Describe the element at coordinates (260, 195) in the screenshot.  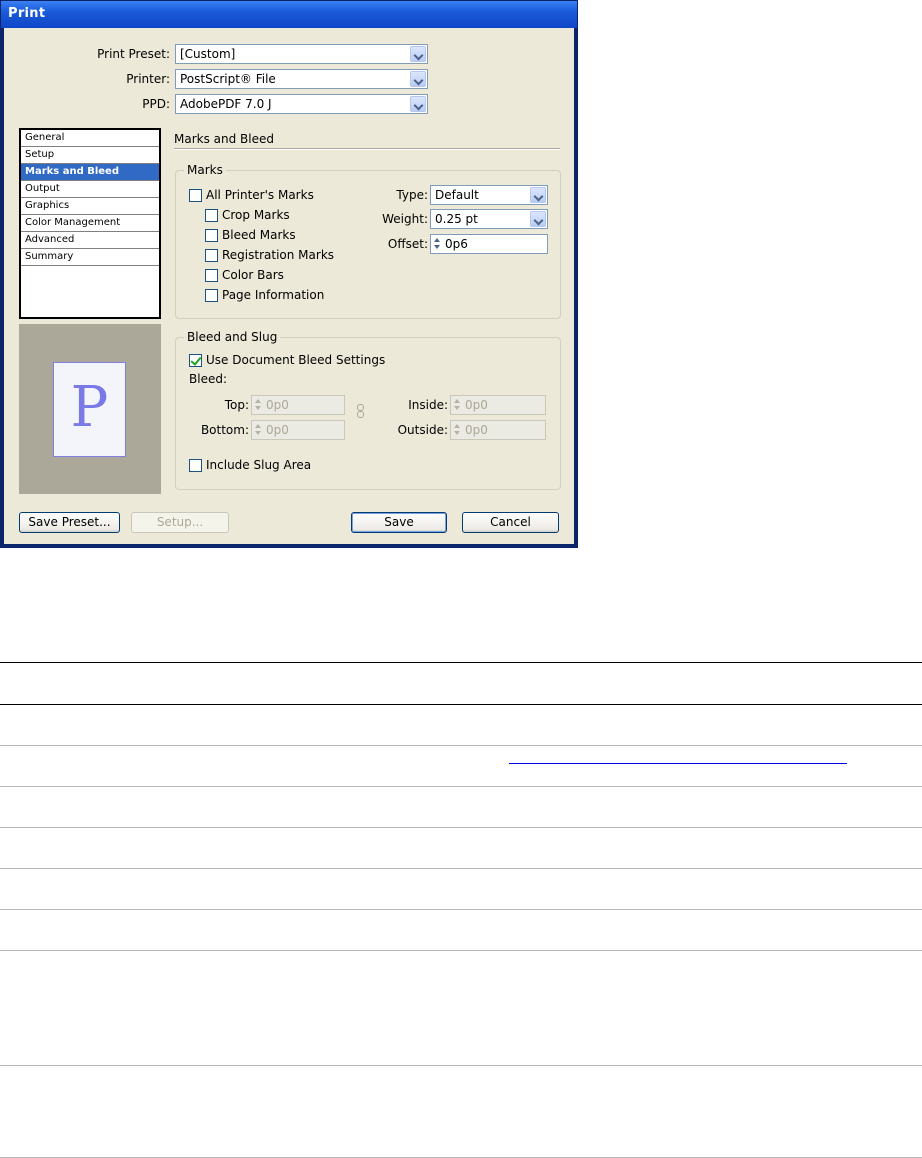
I see `checkbox-label: All Printer's Marks` at that location.